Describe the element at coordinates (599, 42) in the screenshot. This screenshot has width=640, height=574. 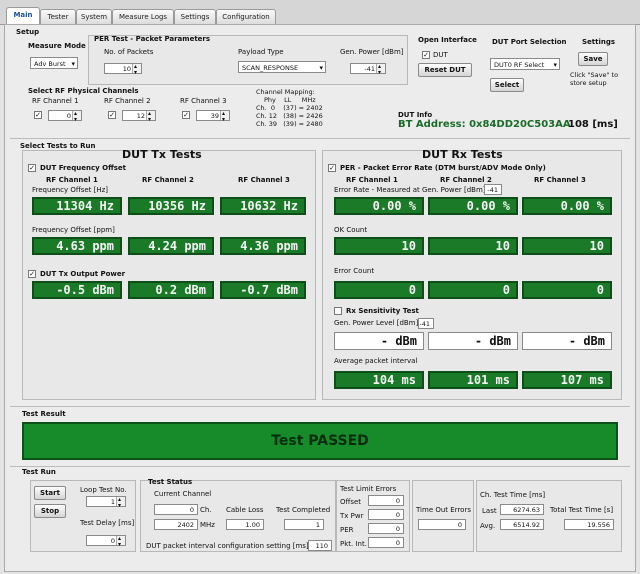
I see `settings-title: Settings` at that location.